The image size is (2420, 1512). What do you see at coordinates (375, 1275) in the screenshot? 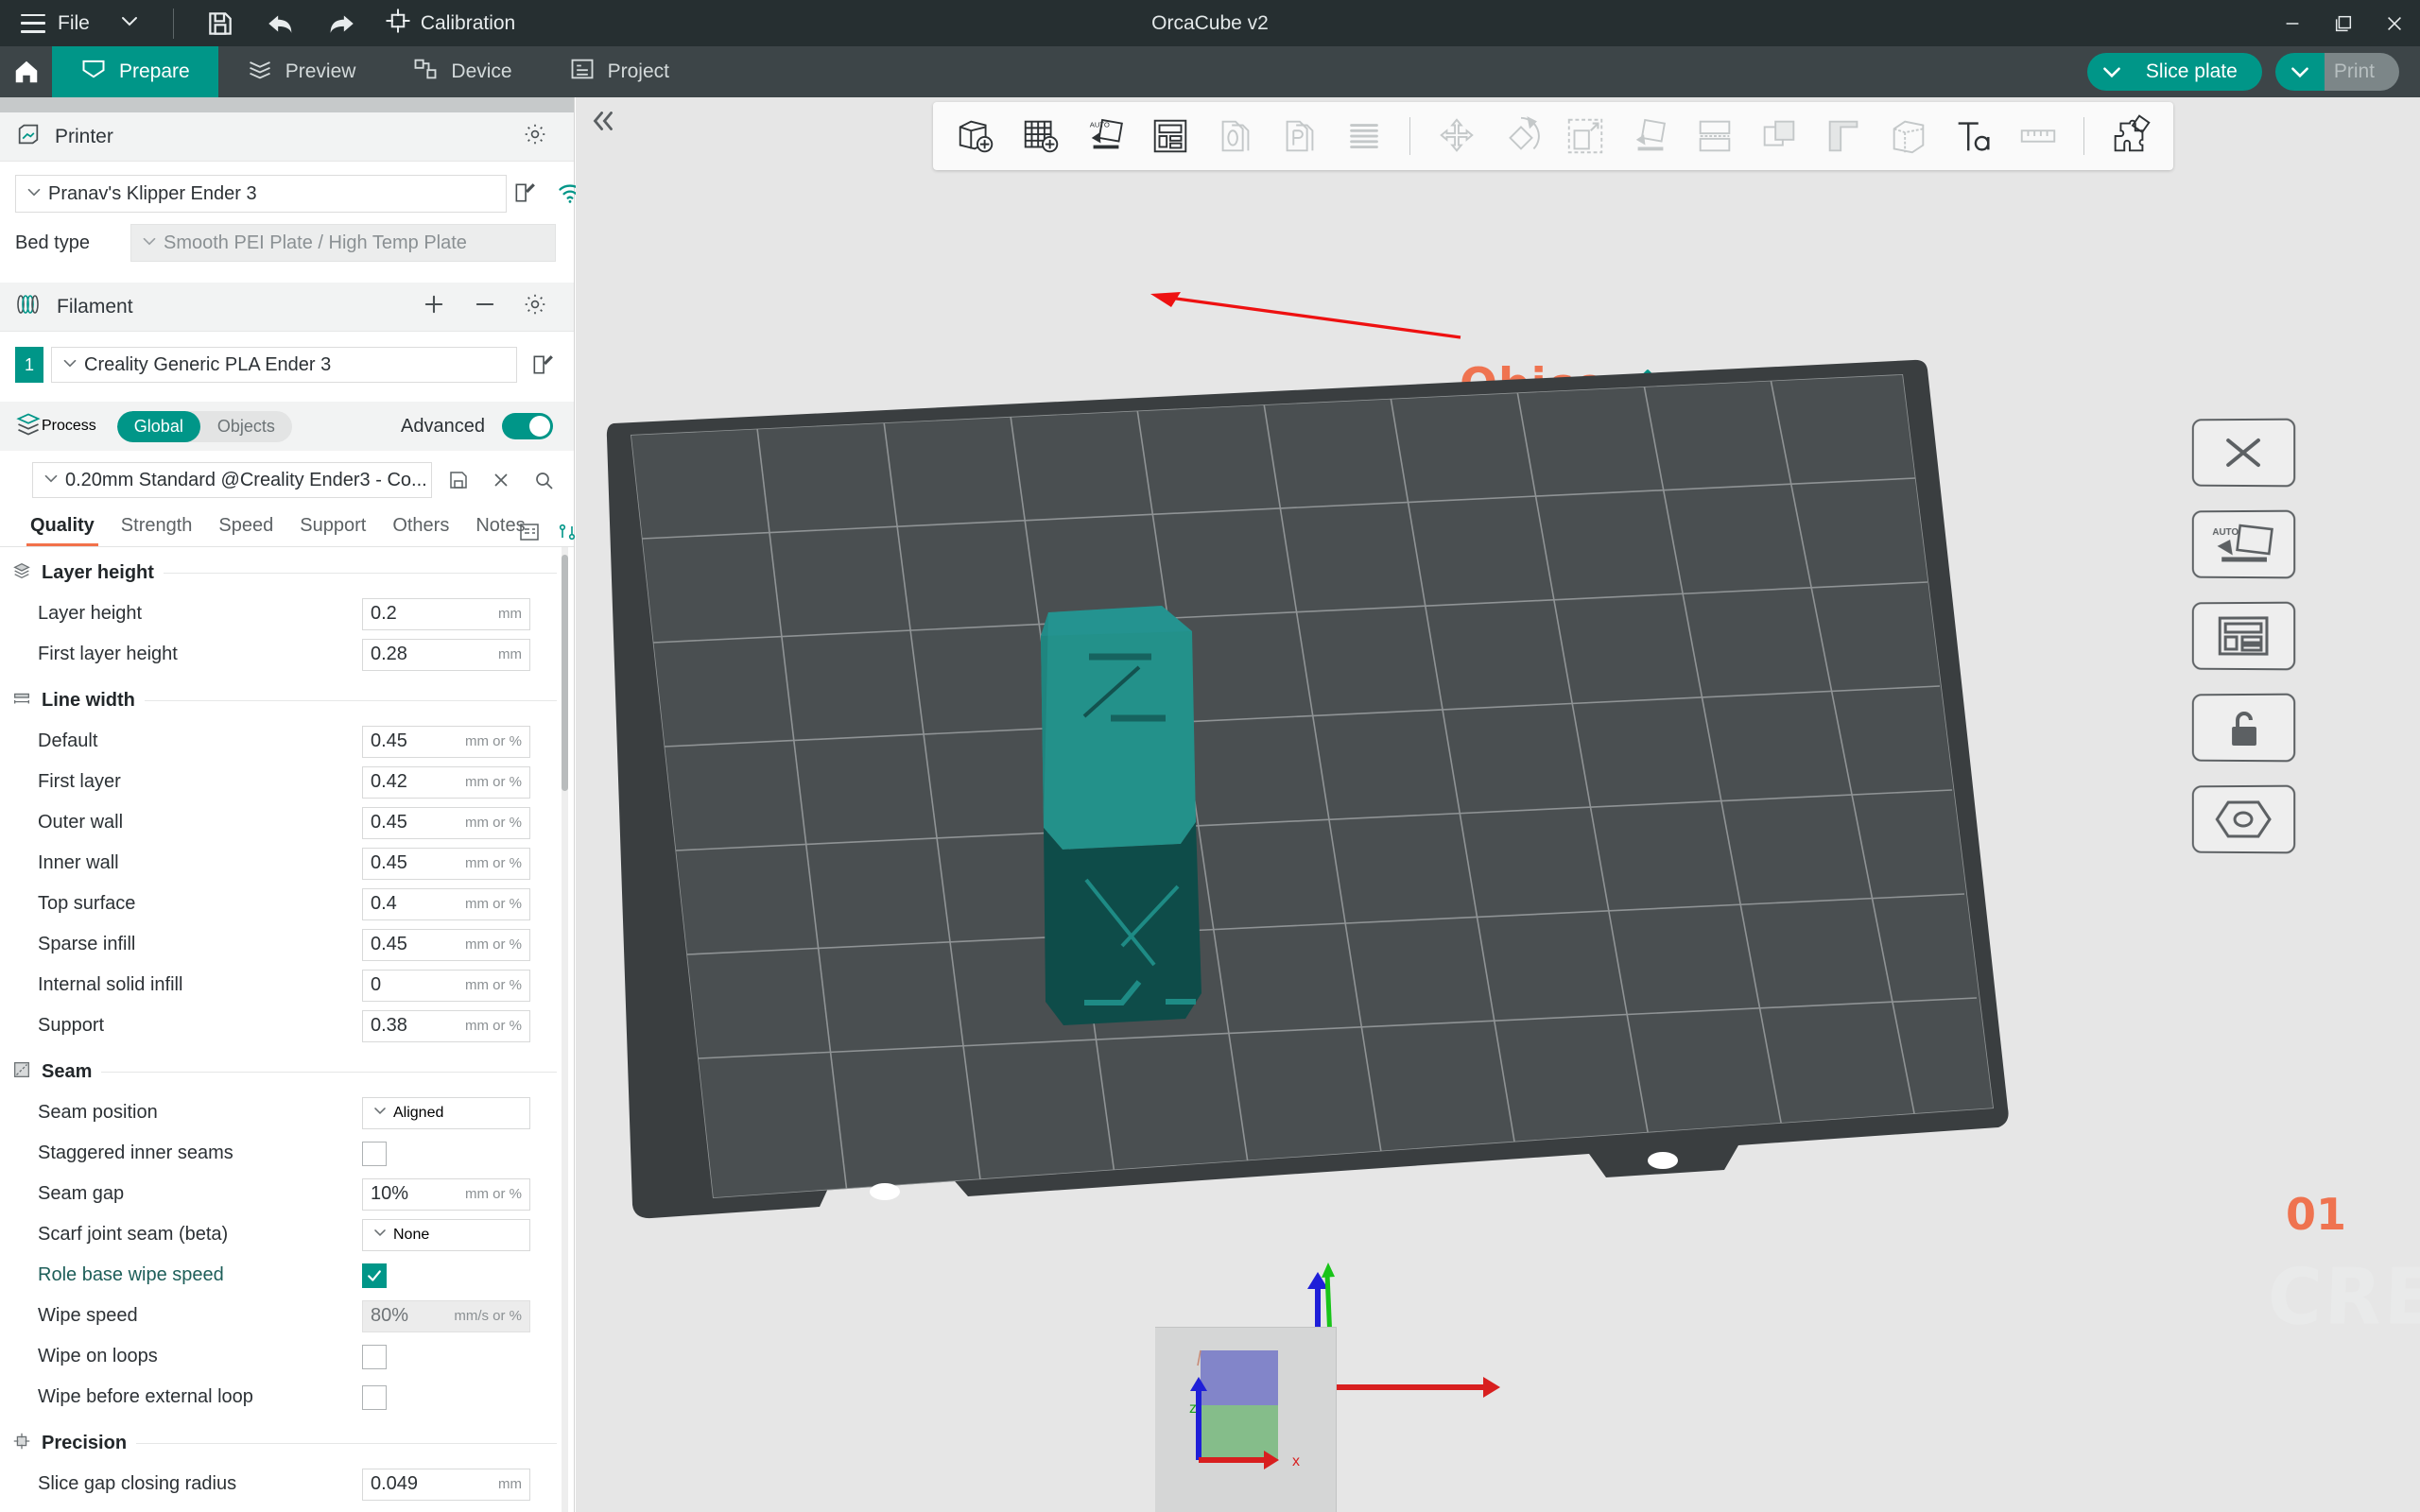
I see `role-base-wipe-speed-checkbox` at bounding box center [375, 1275].